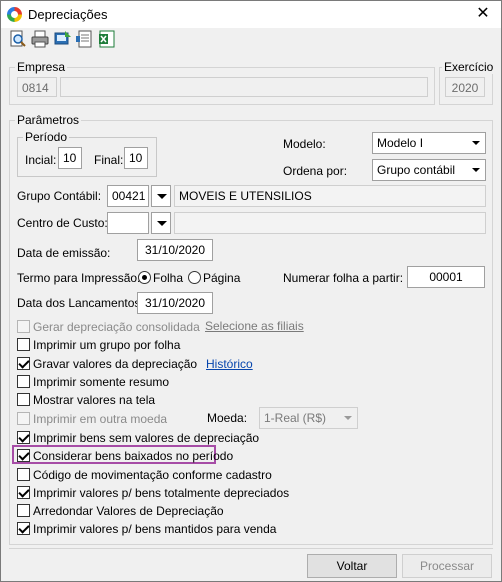 This screenshot has width=502, height=582. What do you see at coordinates (46, 137) in the screenshot?
I see `periodo-legend: Período` at bounding box center [46, 137].